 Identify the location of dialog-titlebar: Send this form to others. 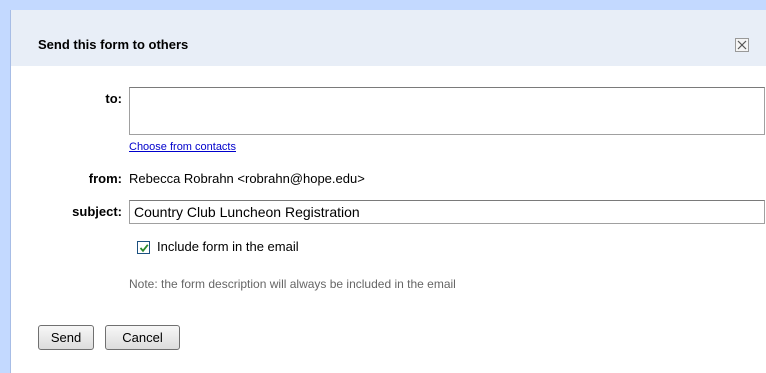
(388, 38).